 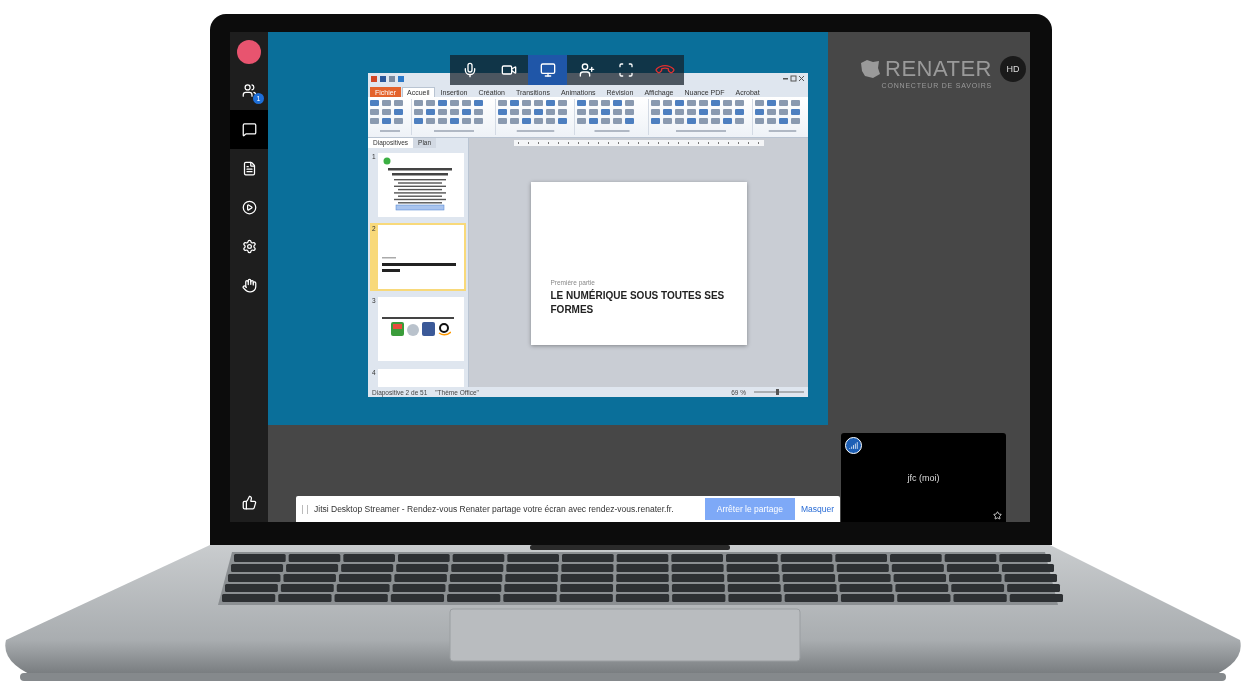 What do you see at coordinates (249, 285) in the screenshot?
I see `hand-icon` at bounding box center [249, 285].